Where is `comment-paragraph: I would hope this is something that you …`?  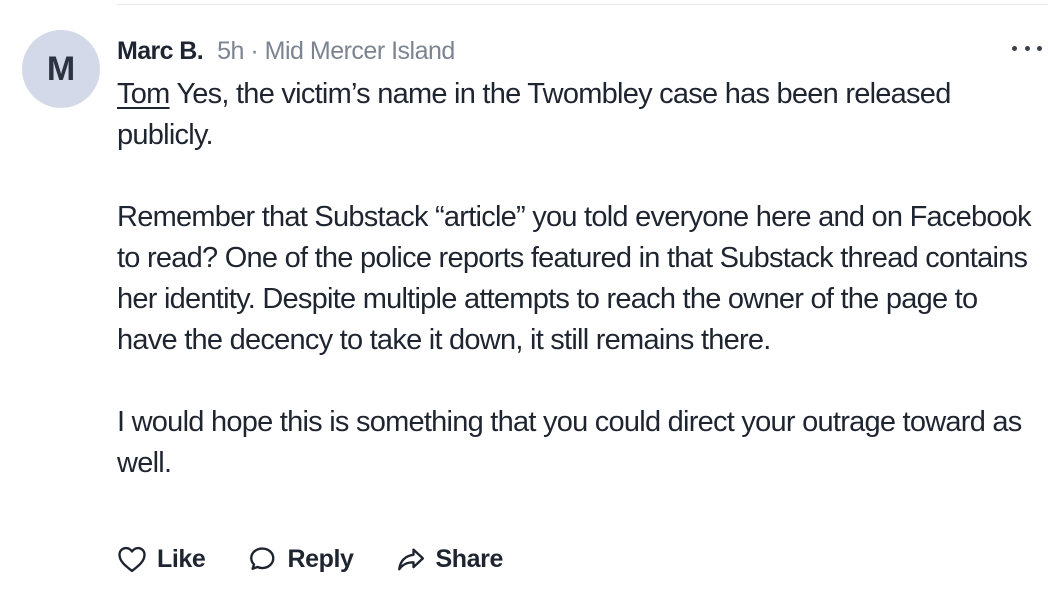 comment-paragraph: I would hope this is something that you … is located at coordinates (569, 442).